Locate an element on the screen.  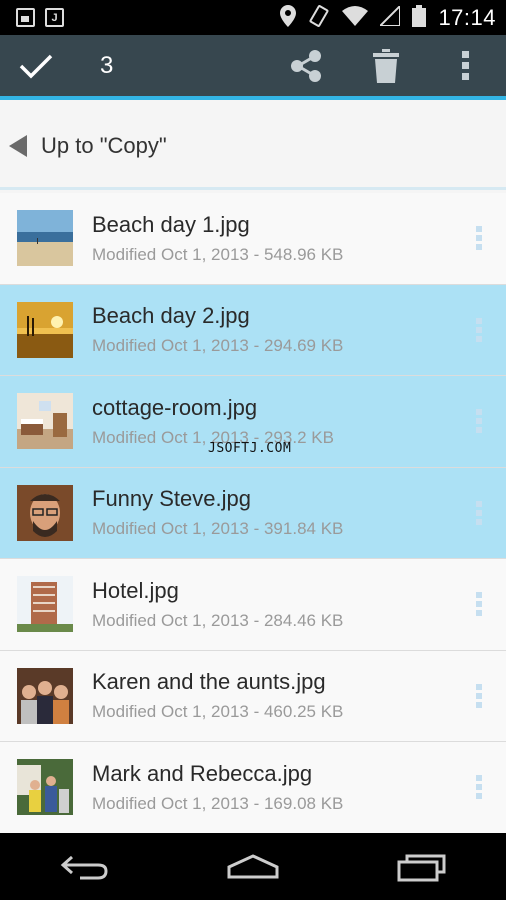
file-name: Funny Steve.jpg is located at coordinates (171, 499).